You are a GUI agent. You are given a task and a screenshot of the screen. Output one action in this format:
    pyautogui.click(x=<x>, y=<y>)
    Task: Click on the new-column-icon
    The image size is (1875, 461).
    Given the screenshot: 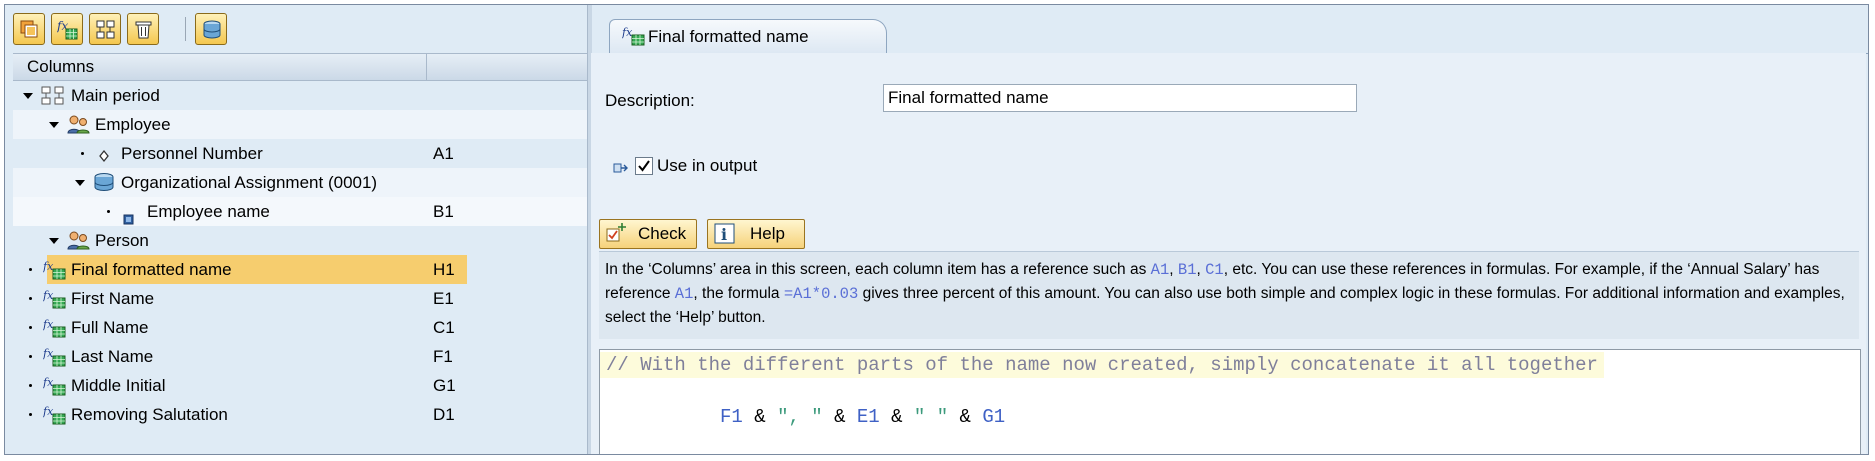 What is the action you would take?
    pyautogui.click(x=29, y=29)
    